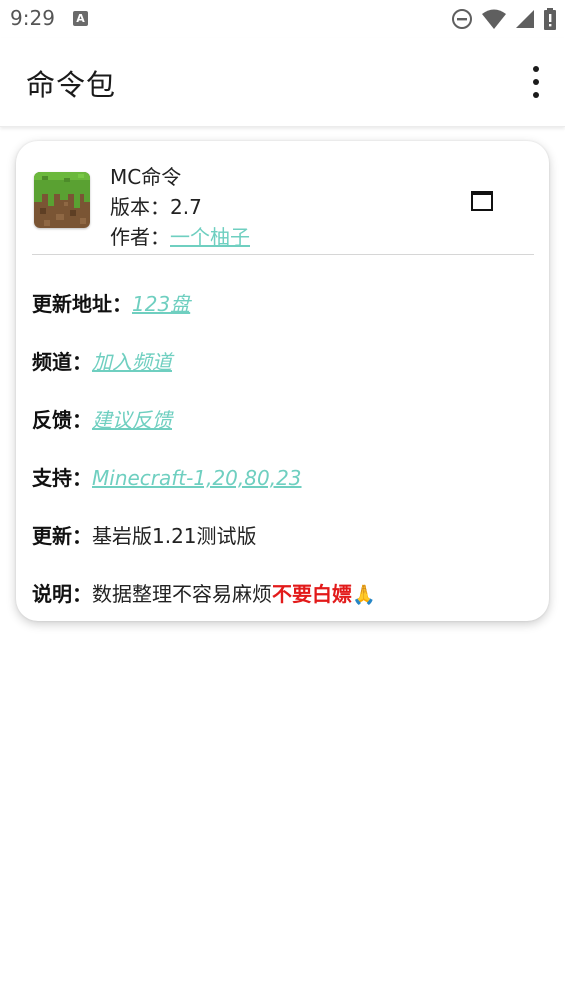 The width and height of the screenshot is (565, 1004). I want to click on warning-text: 不要白嫖, so click(312, 594).